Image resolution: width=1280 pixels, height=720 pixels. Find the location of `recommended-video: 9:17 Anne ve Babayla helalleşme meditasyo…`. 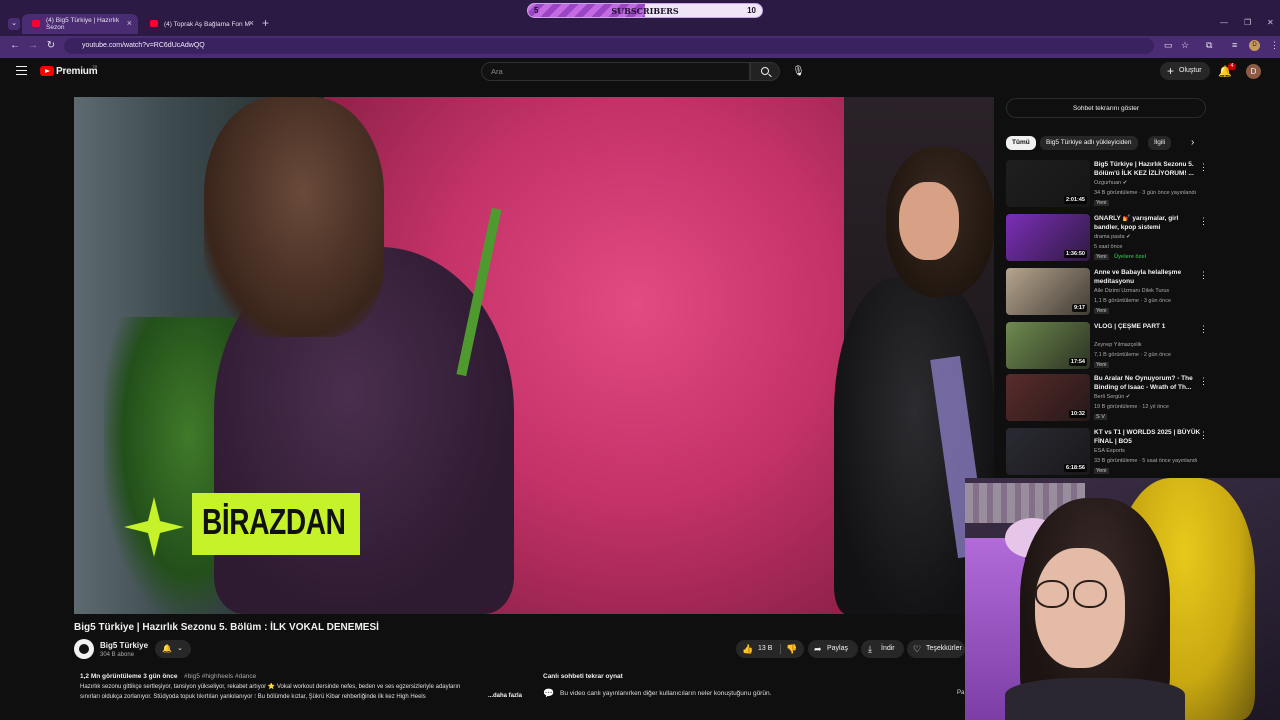

recommended-video: 9:17 Anne ve Babayla helalleşme meditasyo… is located at coordinates (1108, 292).